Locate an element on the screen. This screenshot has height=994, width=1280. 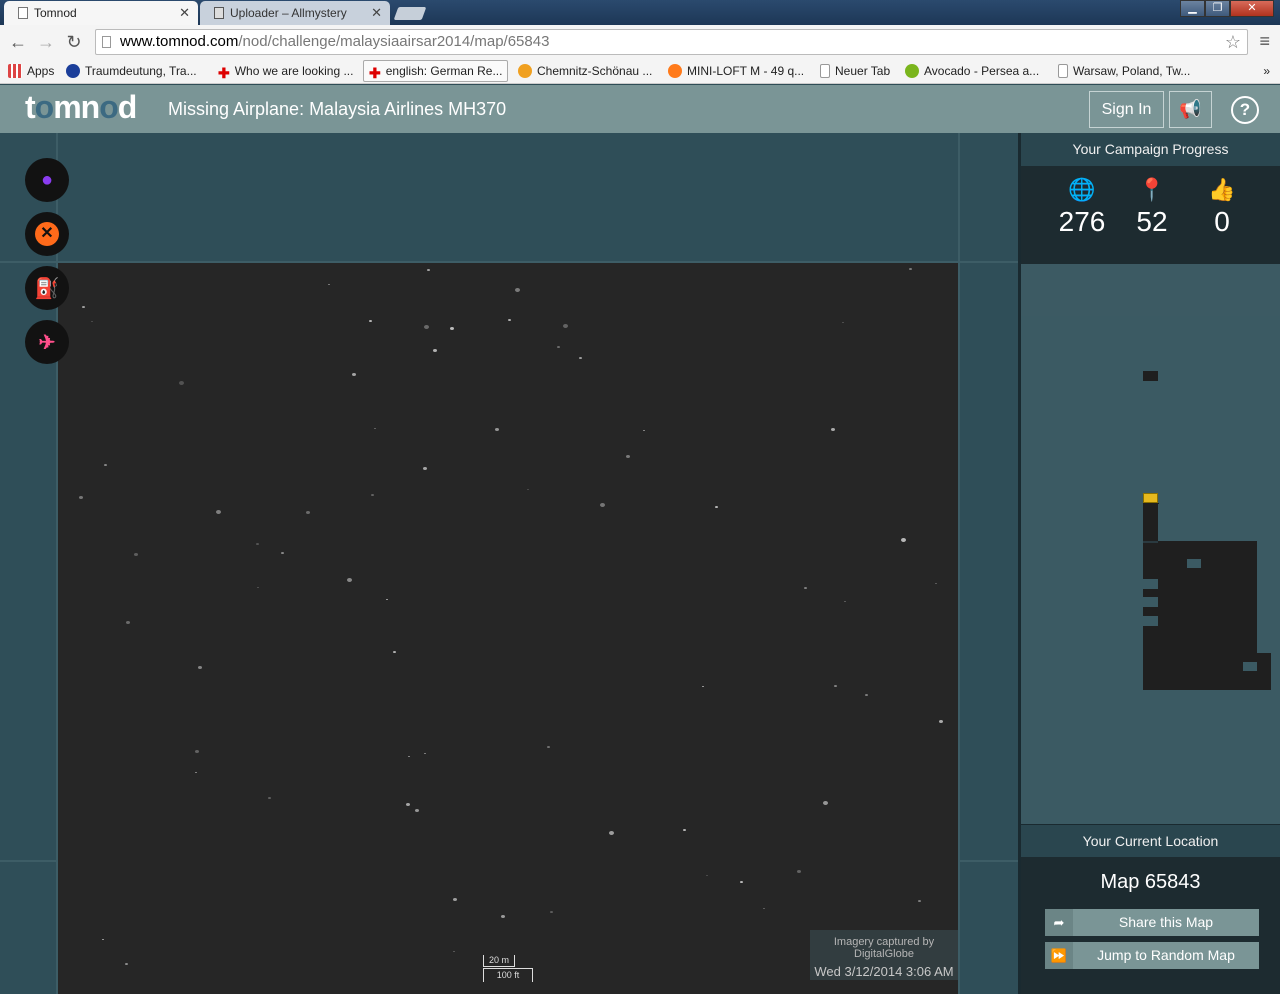
tag-life-raft-tool: ✈ is located at coordinates (47, 342).